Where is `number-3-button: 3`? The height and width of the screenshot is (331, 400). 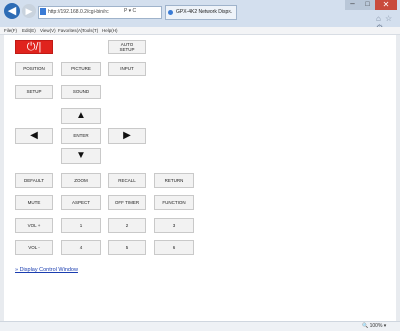
number-3-button: 3 is located at coordinates (174, 225).